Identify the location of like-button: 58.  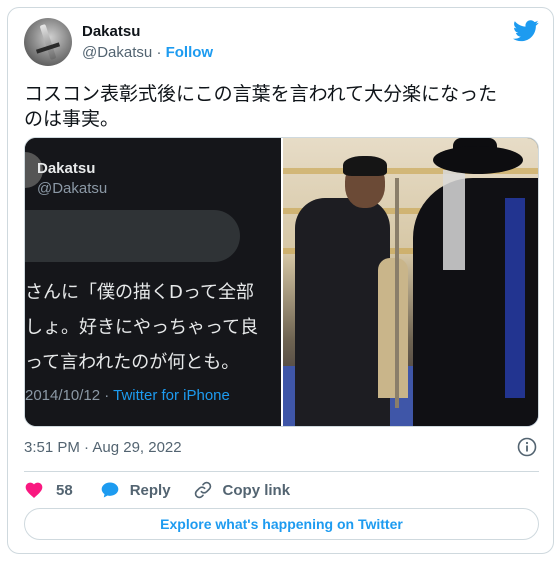
(62, 490).